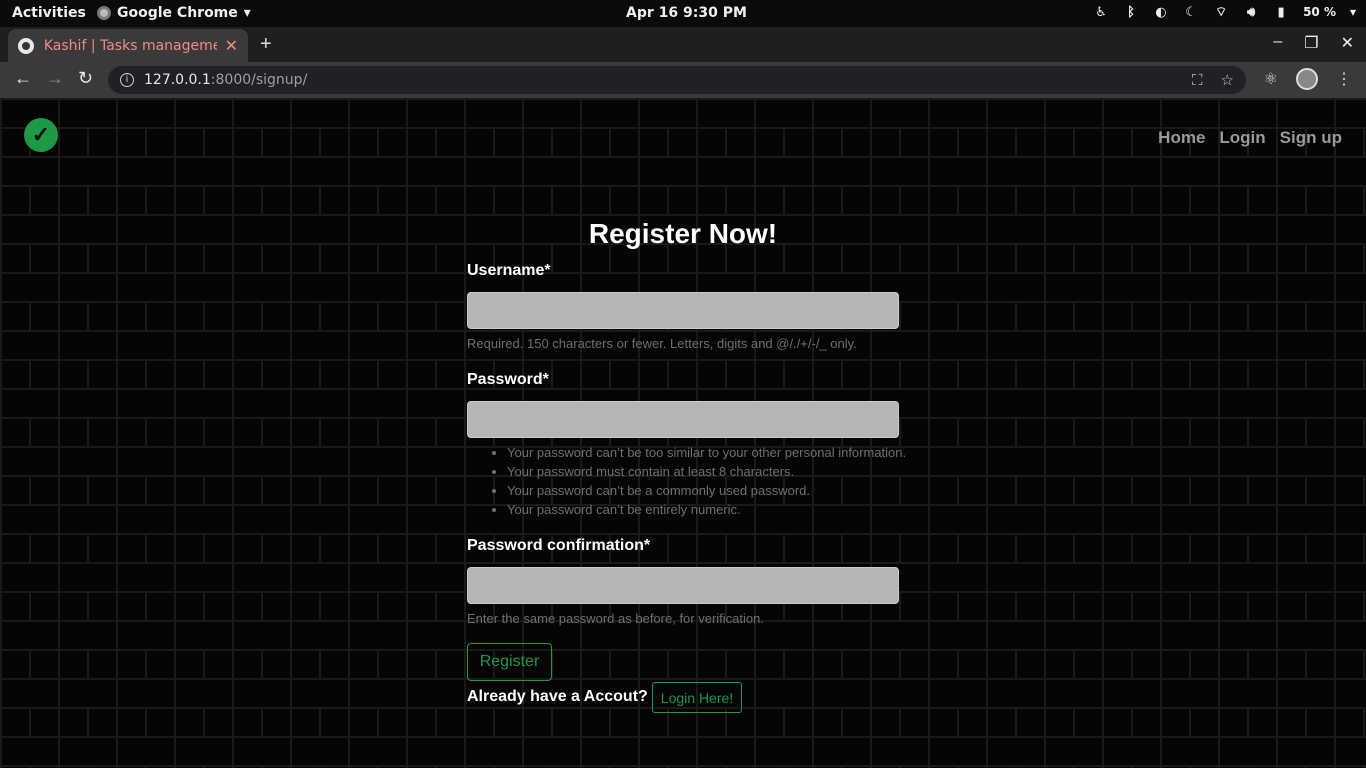 This screenshot has width=1366, height=768. Describe the element at coordinates (1131, 12) in the screenshot. I see `bluetooth-icon: ᛒ` at that location.